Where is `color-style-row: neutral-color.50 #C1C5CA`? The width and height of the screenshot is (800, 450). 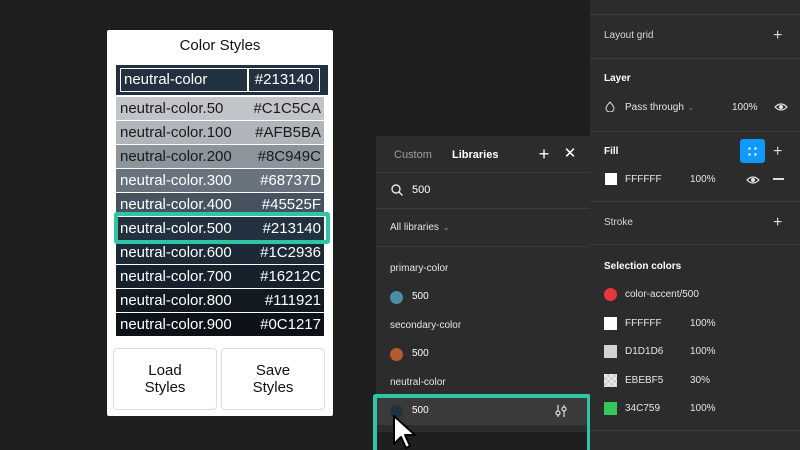 color-style-row: neutral-color.50 #C1C5CA is located at coordinates (220, 108).